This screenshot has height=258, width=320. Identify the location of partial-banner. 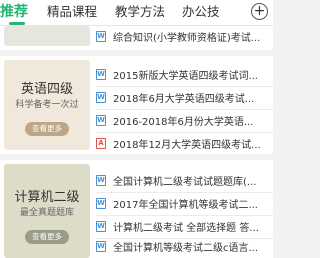
(47, 36).